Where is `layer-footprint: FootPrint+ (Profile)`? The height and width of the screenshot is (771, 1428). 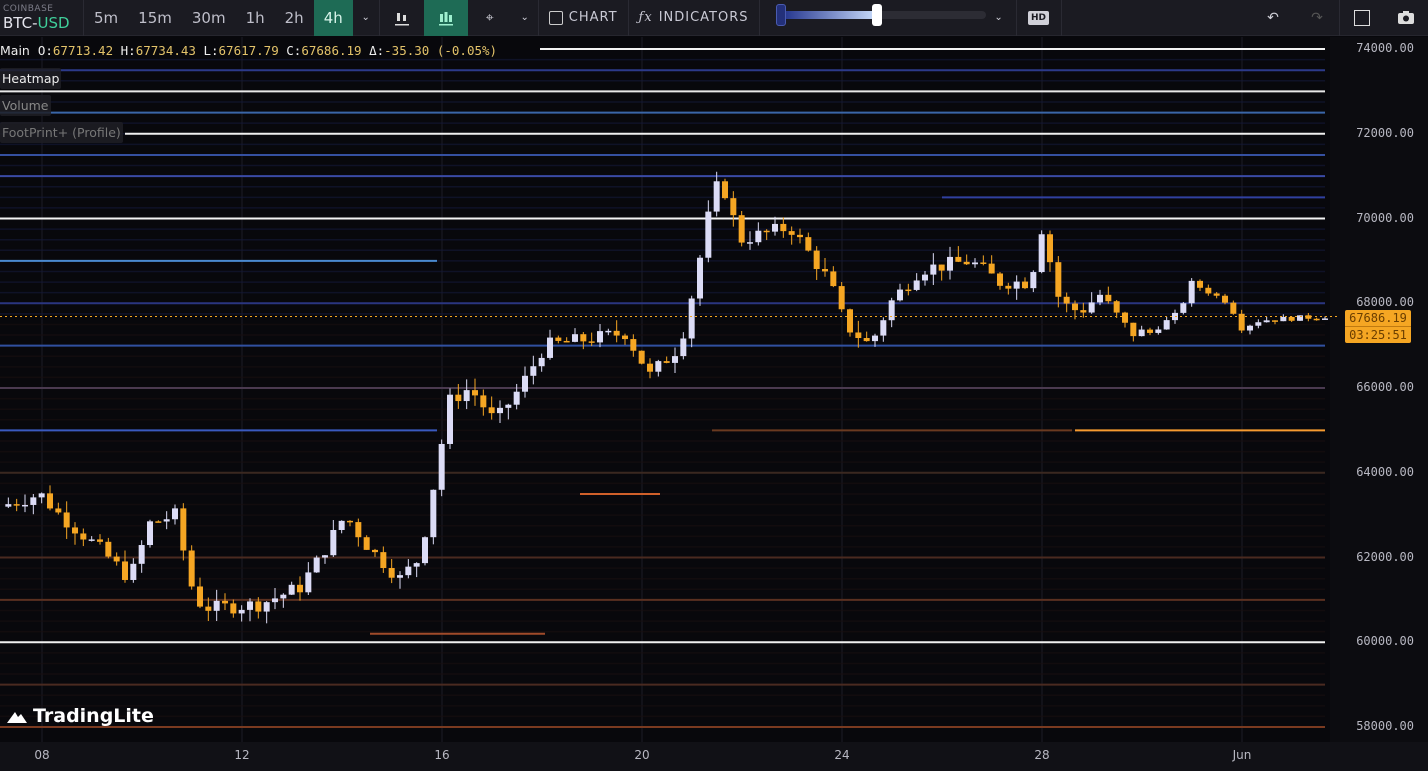 layer-footprint: FootPrint+ (Profile) is located at coordinates (61, 132).